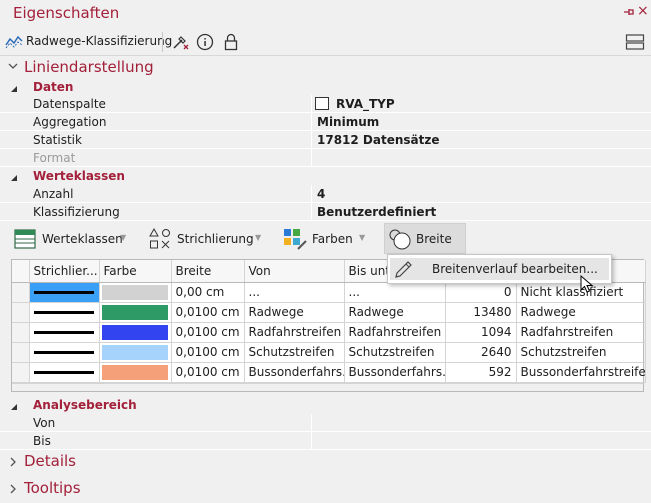  I want to click on column-header-farbe: Farbe, so click(135, 271).